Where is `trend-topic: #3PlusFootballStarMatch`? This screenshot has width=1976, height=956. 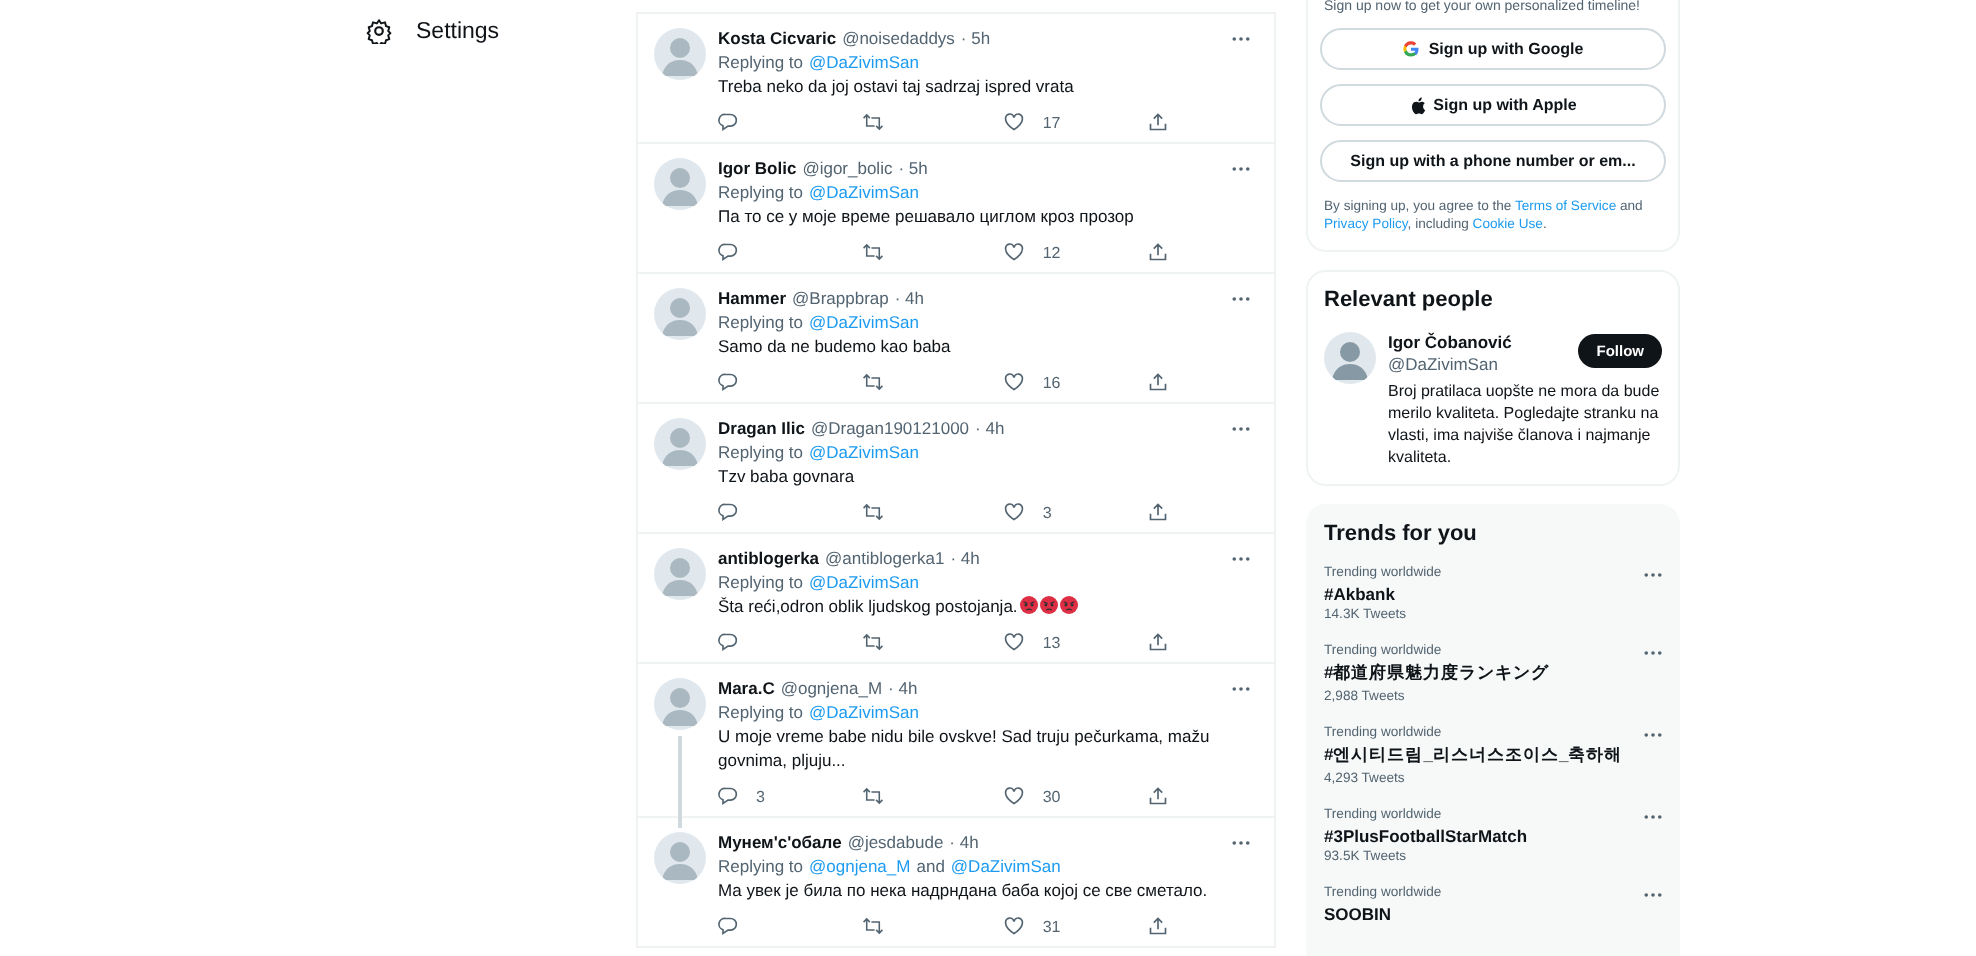 trend-topic: #3PlusFootballStarMatch is located at coordinates (1426, 836).